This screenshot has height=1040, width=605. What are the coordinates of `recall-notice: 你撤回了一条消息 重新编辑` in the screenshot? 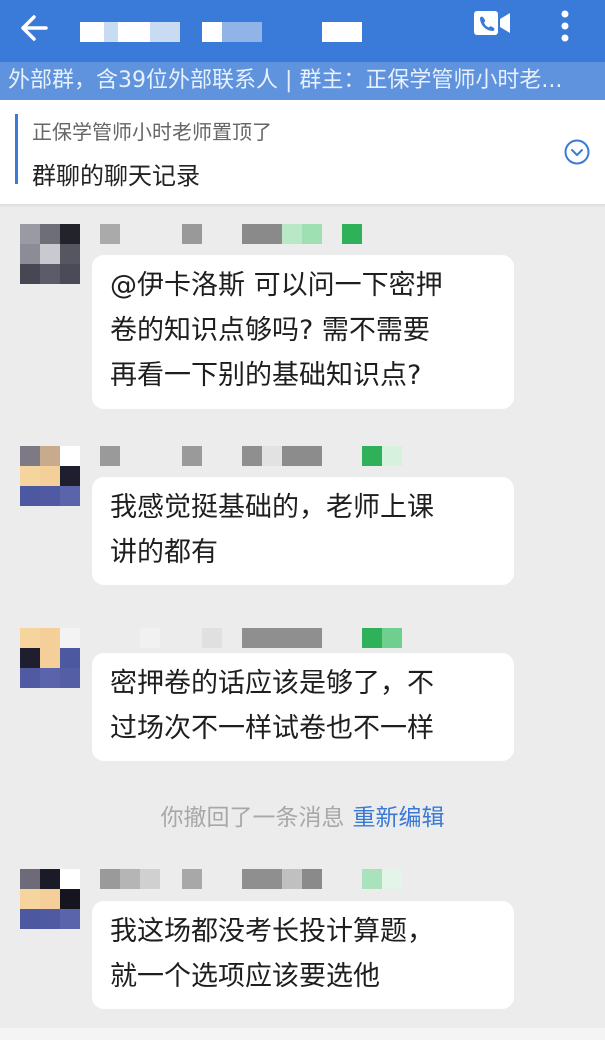 It's located at (302, 818).